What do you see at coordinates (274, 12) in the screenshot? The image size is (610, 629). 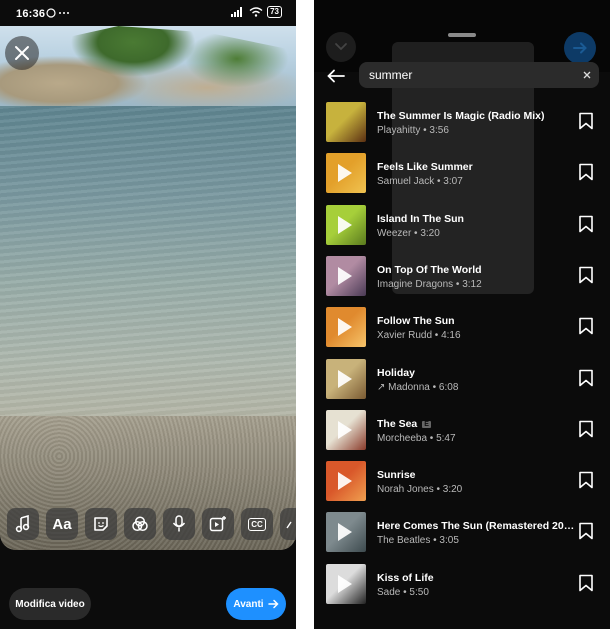 I see `battery-level: 73` at bounding box center [274, 12].